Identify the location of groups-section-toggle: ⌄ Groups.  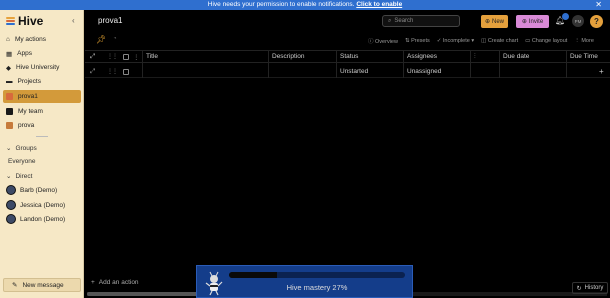
(21, 148).